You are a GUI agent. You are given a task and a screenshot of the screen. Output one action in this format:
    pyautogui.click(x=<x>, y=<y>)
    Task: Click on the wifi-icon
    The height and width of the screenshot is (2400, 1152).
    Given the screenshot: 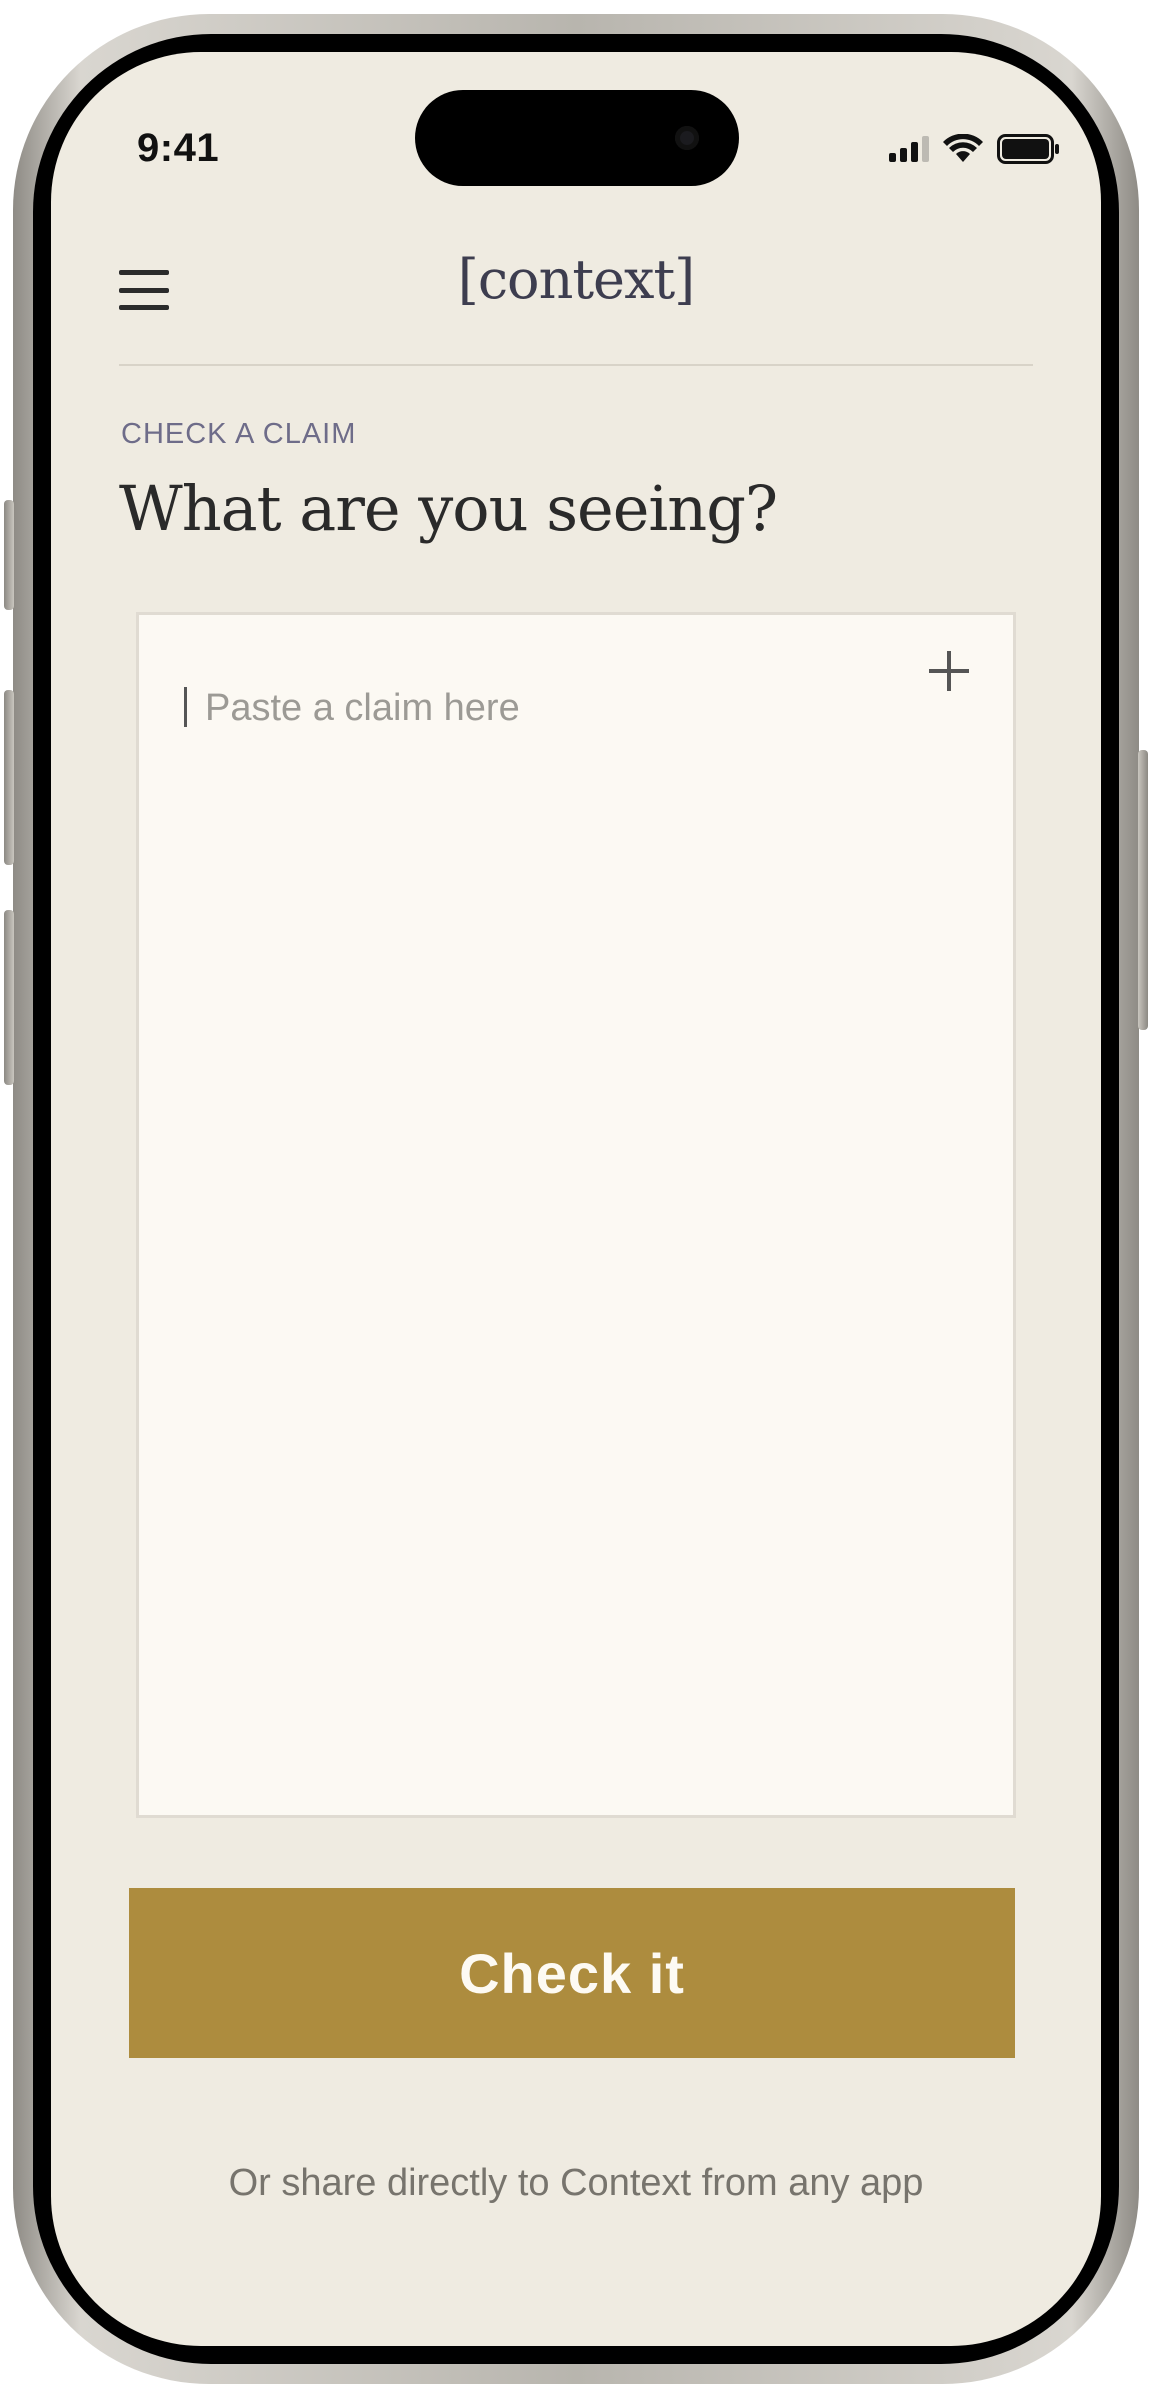 What is the action you would take?
    pyautogui.click(x=963, y=148)
    